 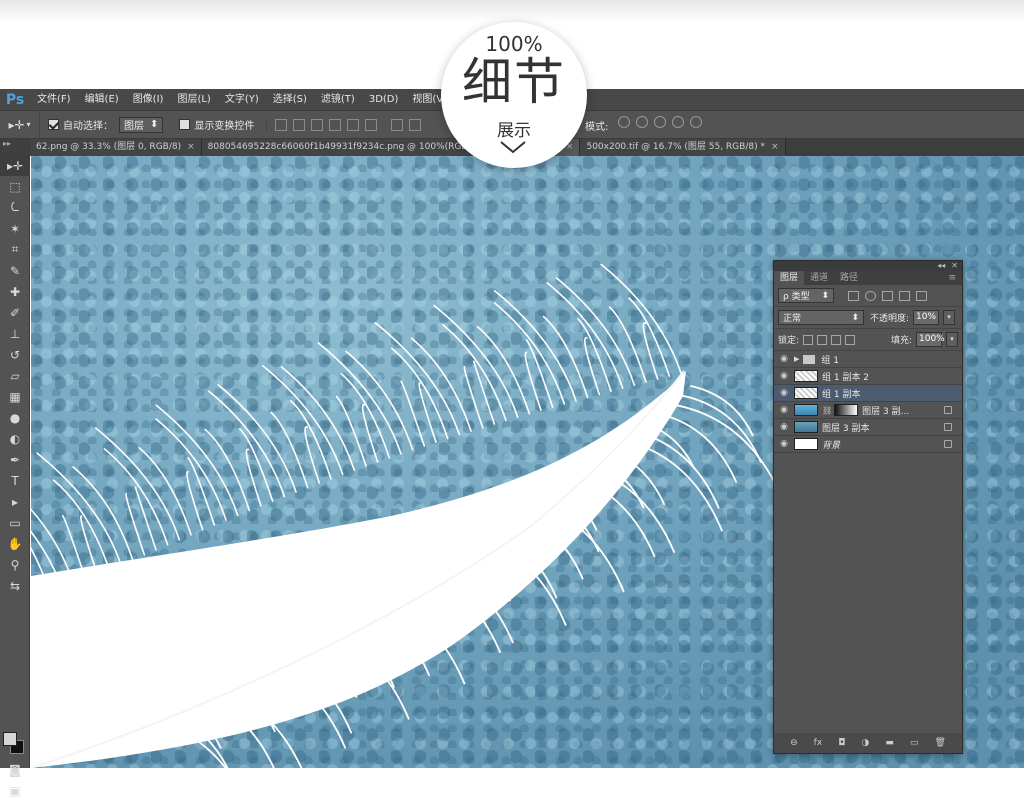 What do you see at coordinates (865, 743) in the screenshot?
I see `adjustment-icon: ◑` at bounding box center [865, 743].